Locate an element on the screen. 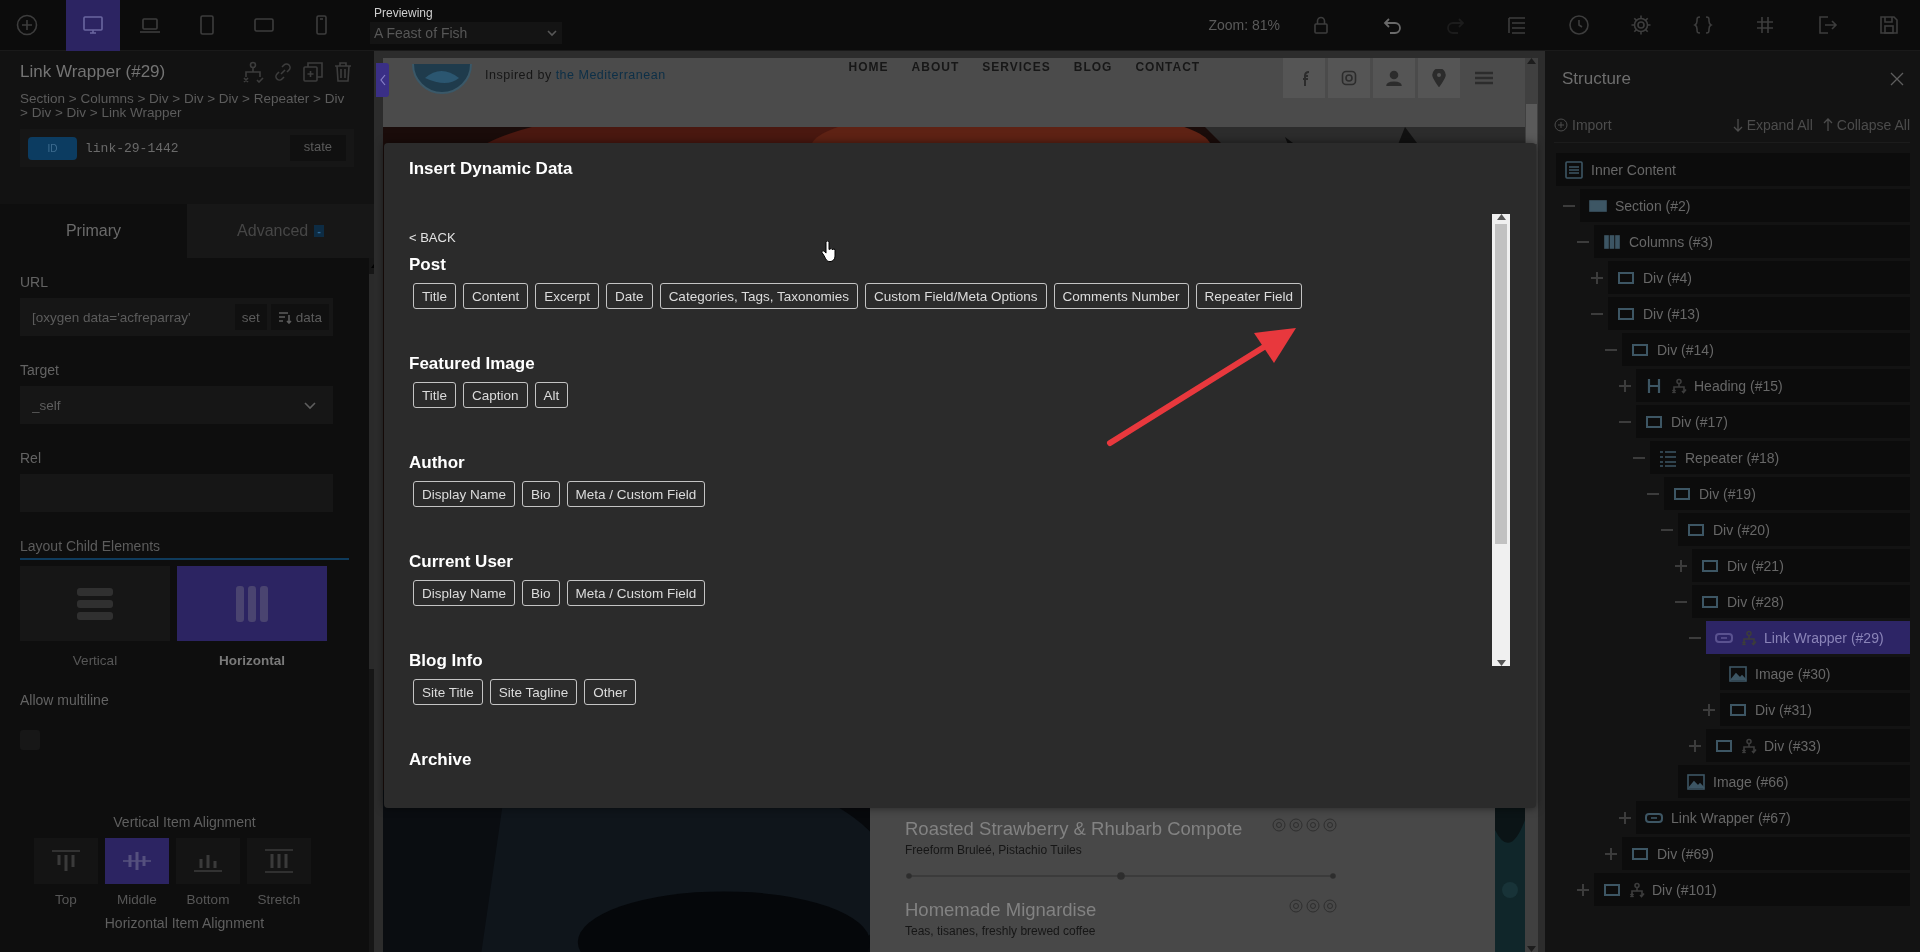 The height and width of the screenshot is (952, 1920). option-label: Stretch is located at coordinates (279, 899).